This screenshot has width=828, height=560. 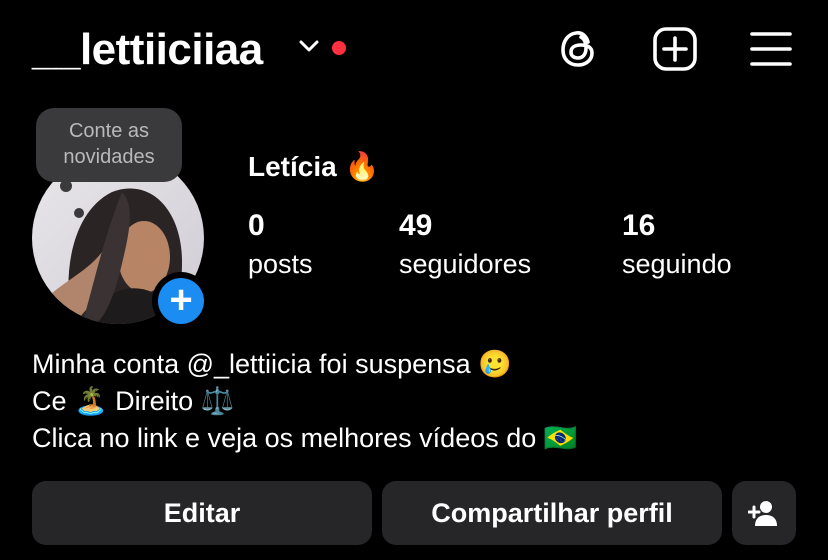 I want to click on brazil-flag-emoji: 🇧🇷, so click(x=560, y=438).